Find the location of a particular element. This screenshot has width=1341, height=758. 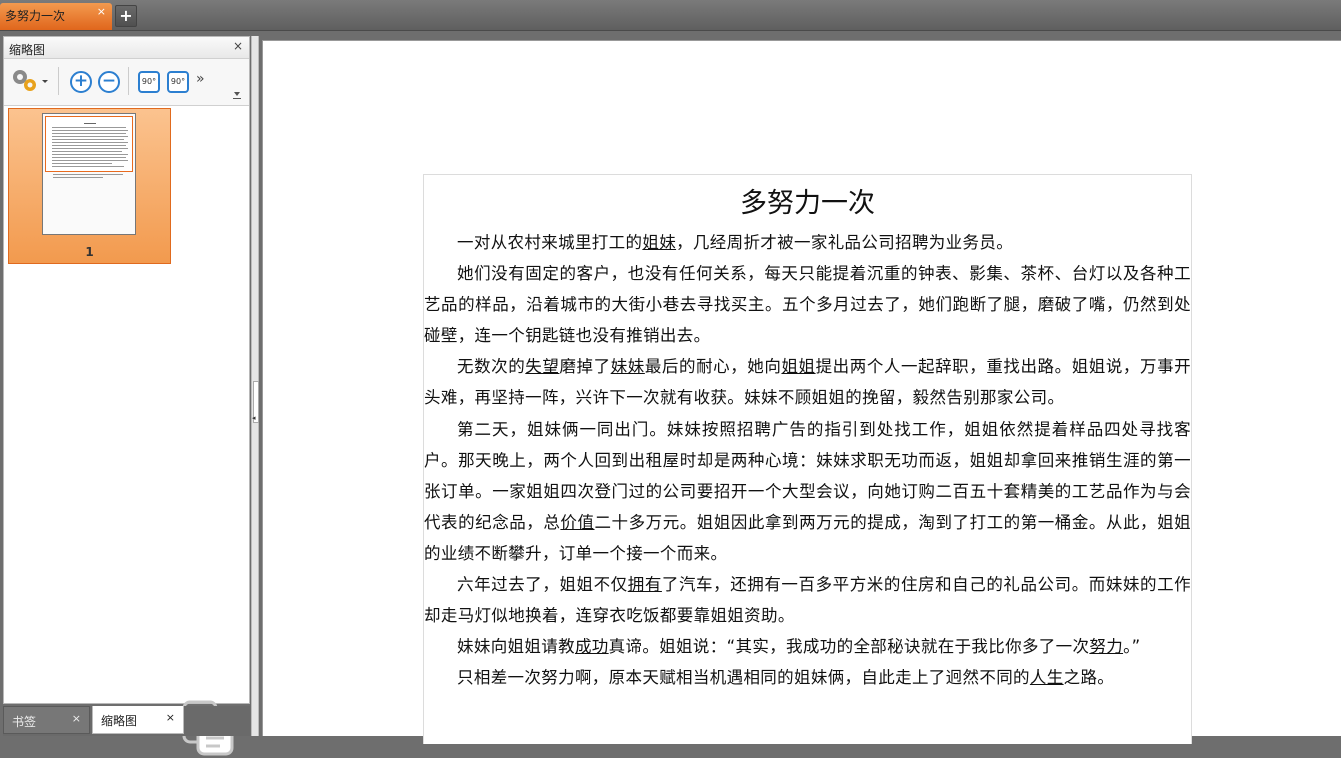

tab-bookmarks-label: 书签 is located at coordinates (24, 722).